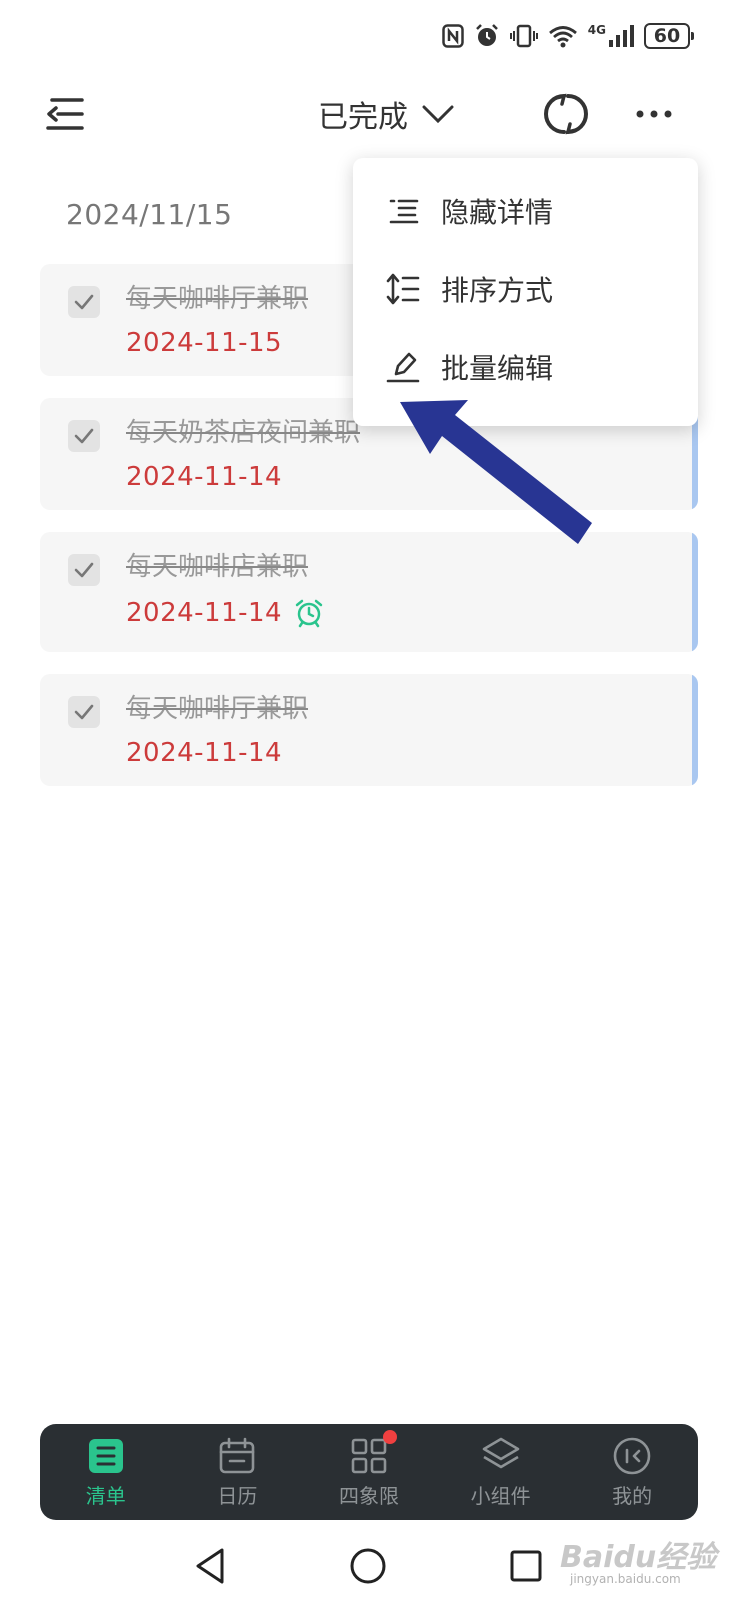  I want to click on sync-button, so click(566, 114).